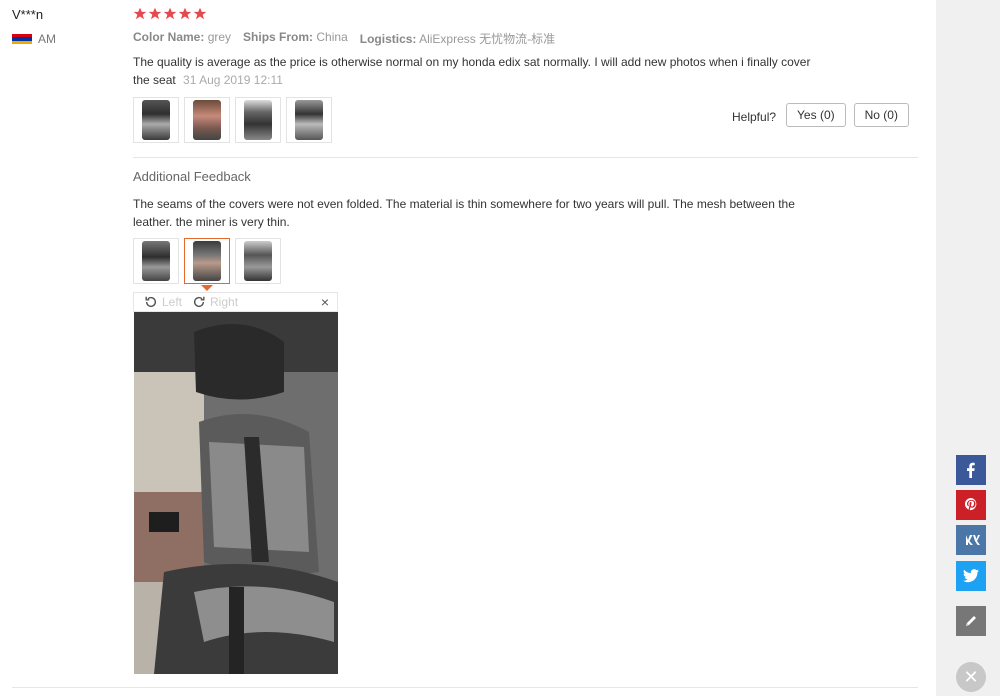  What do you see at coordinates (881, 115) in the screenshot?
I see `helpful-no-button: No (0)` at bounding box center [881, 115].